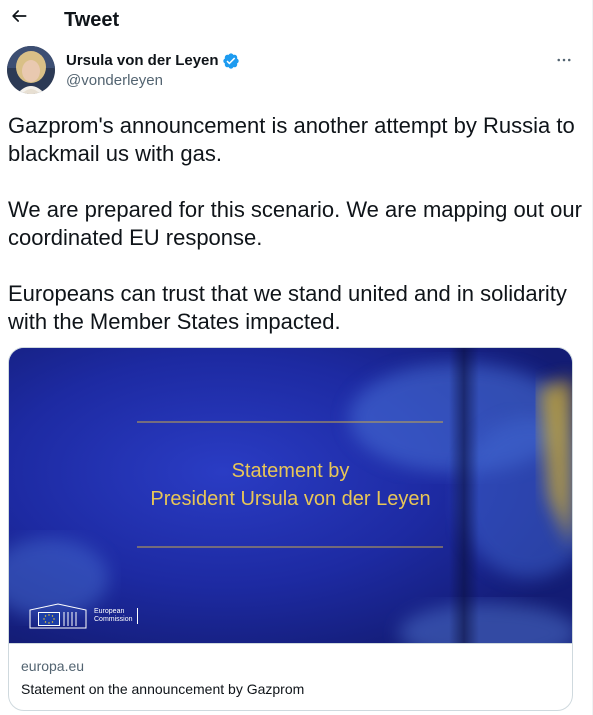 This screenshot has height=715, width=593. Describe the element at coordinates (142, 60) in the screenshot. I see `author-name-label: Ursula von der Leyen` at that location.